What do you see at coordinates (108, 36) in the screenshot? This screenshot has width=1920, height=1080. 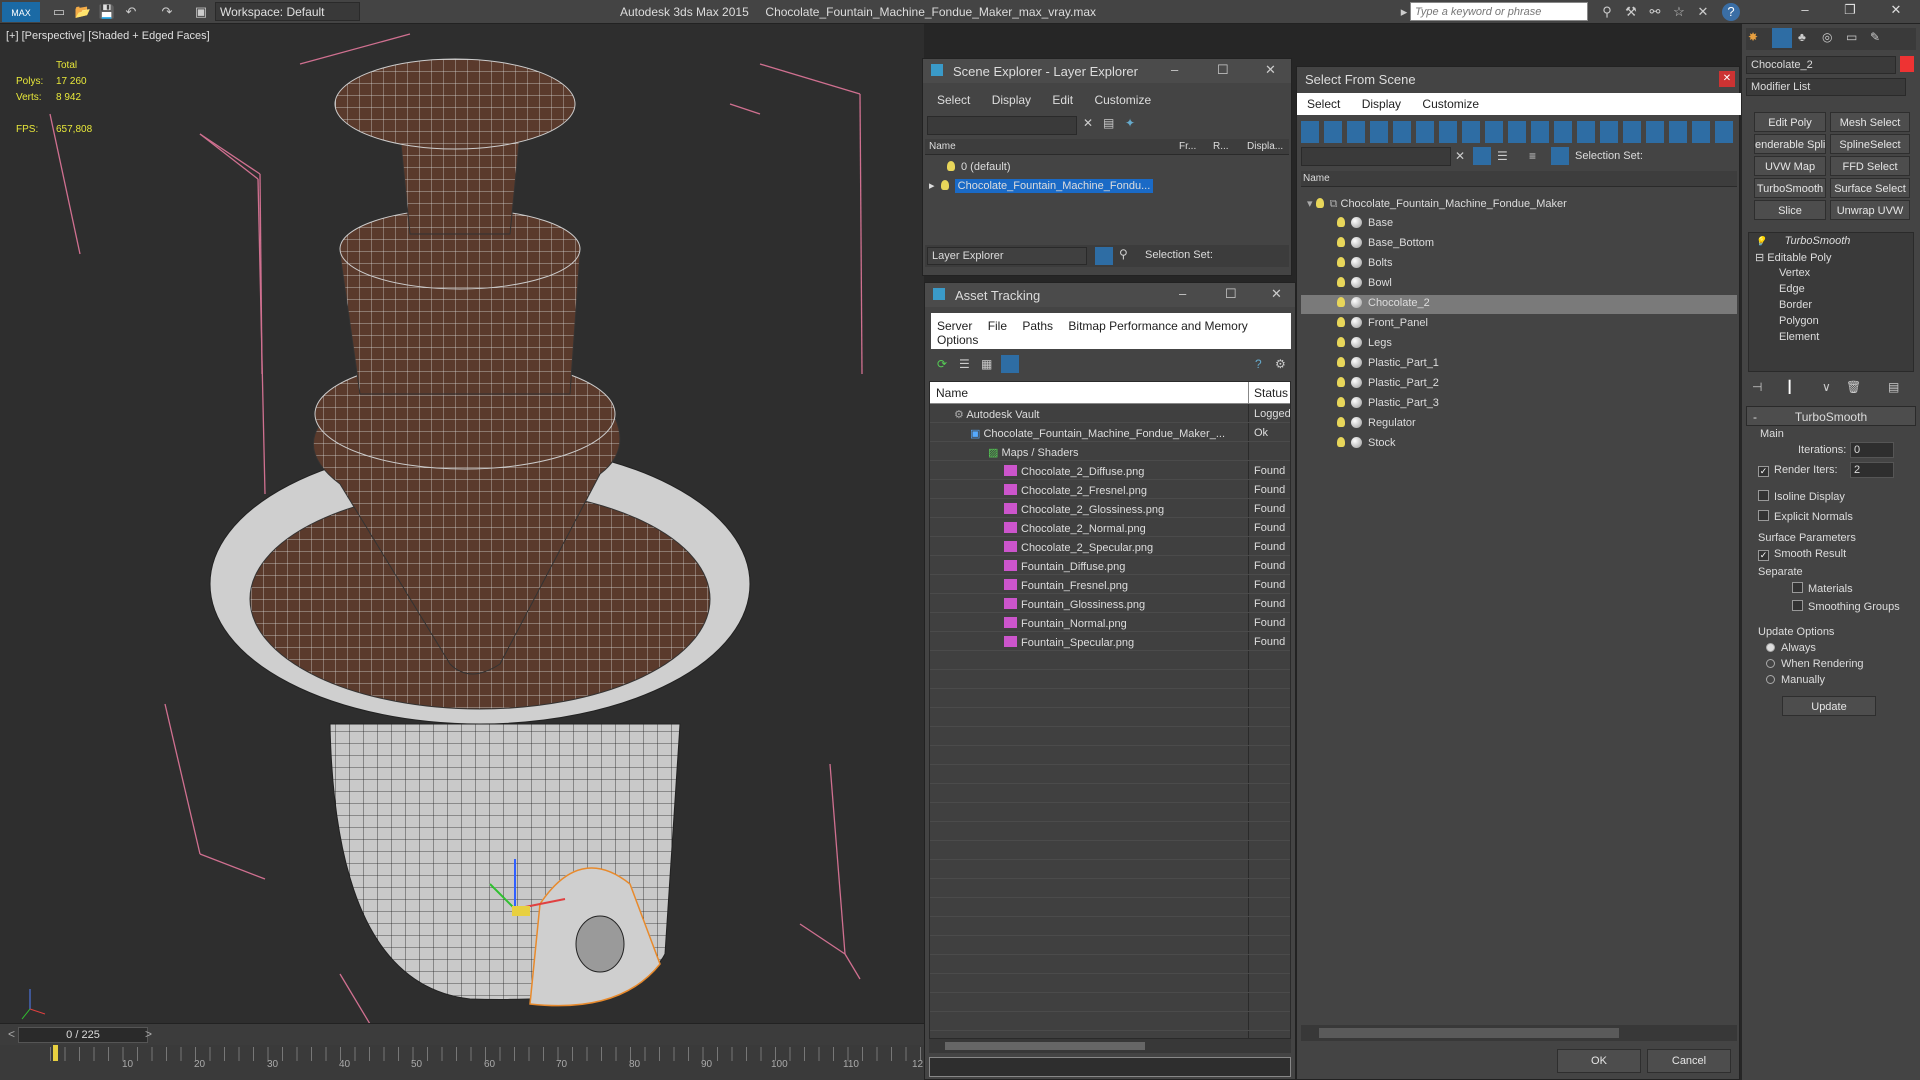 I see `viewport-label: [+] [Perspective] [Shaded + Edged Faces]` at bounding box center [108, 36].